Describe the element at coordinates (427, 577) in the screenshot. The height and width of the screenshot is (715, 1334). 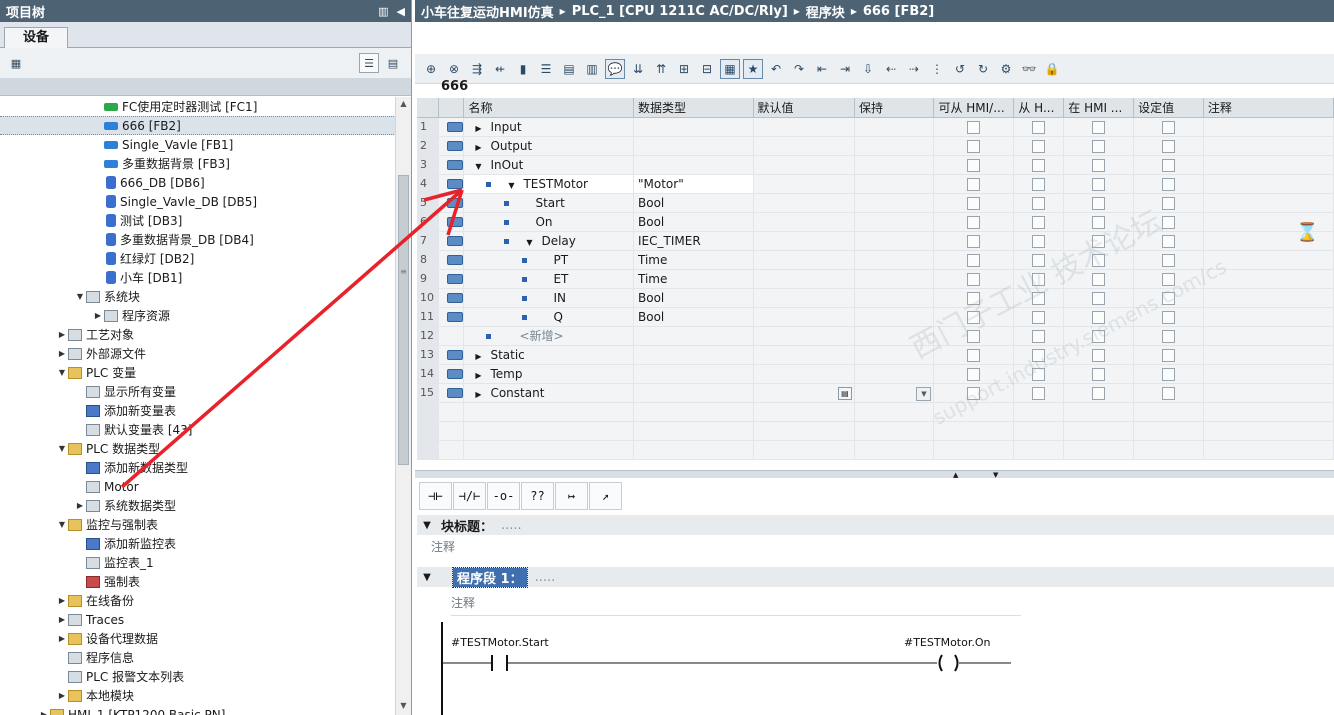
I see `collapse-icon: ▼` at that location.